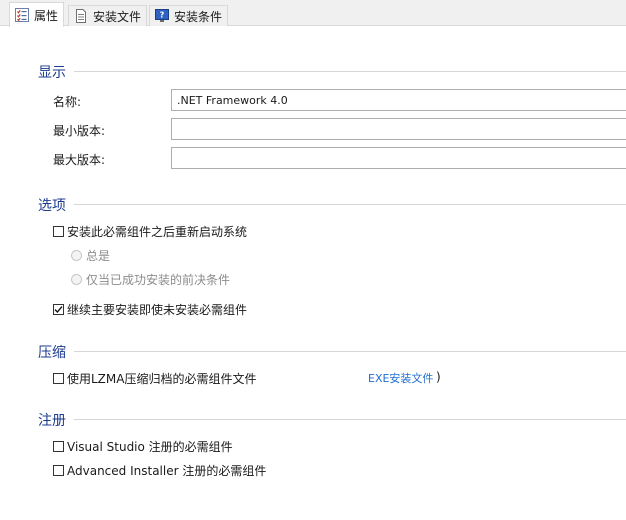 This screenshot has height=520, width=626. Describe the element at coordinates (150, 447) in the screenshot. I see `vs-registered-label: Visual Studio 注册的必需组件` at that location.